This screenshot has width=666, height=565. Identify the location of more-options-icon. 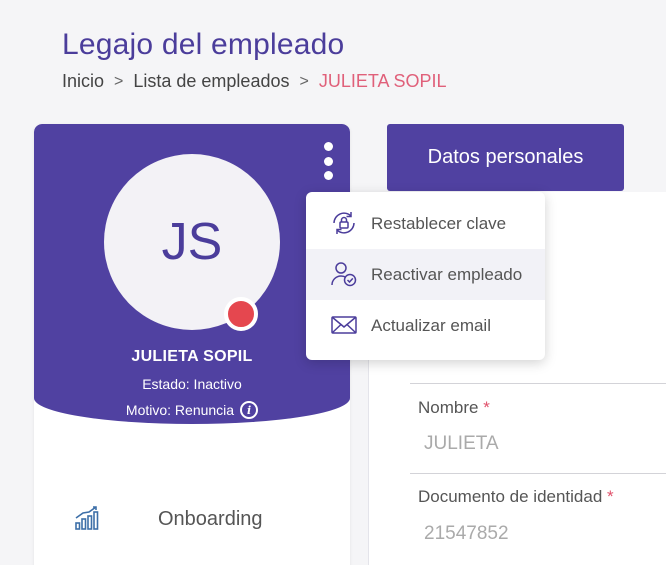
(328, 161).